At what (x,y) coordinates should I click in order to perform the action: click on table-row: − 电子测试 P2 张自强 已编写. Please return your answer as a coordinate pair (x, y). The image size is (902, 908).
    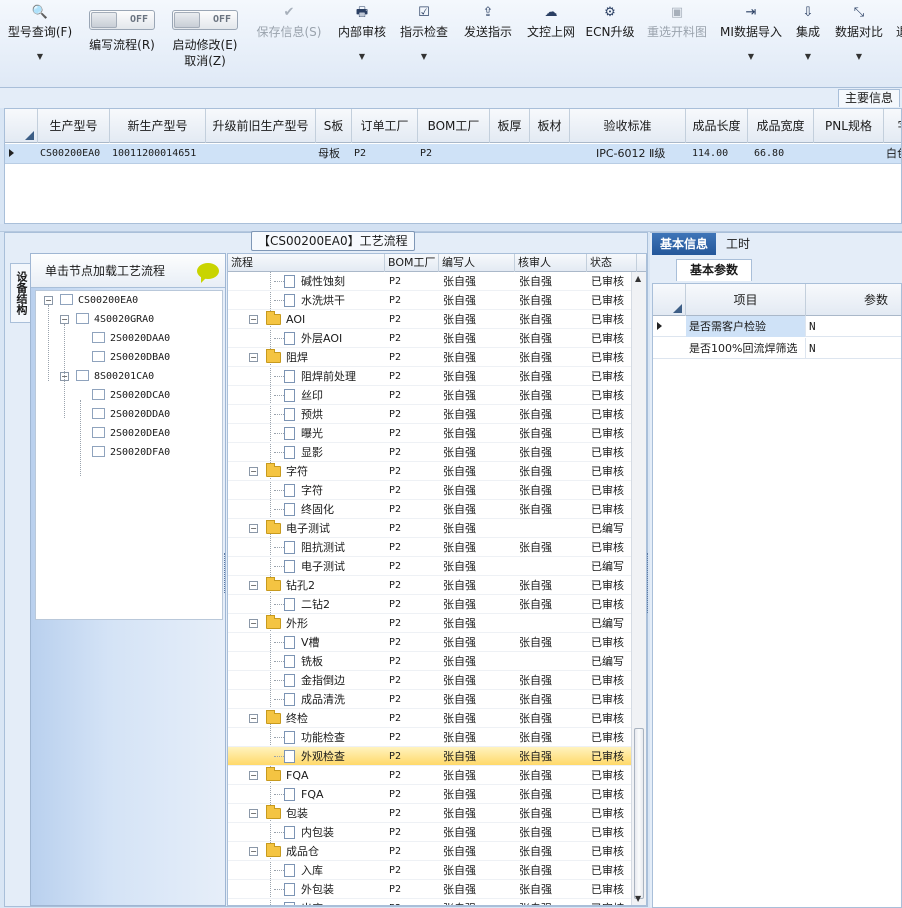
    Looking at the image, I should click on (430, 528).